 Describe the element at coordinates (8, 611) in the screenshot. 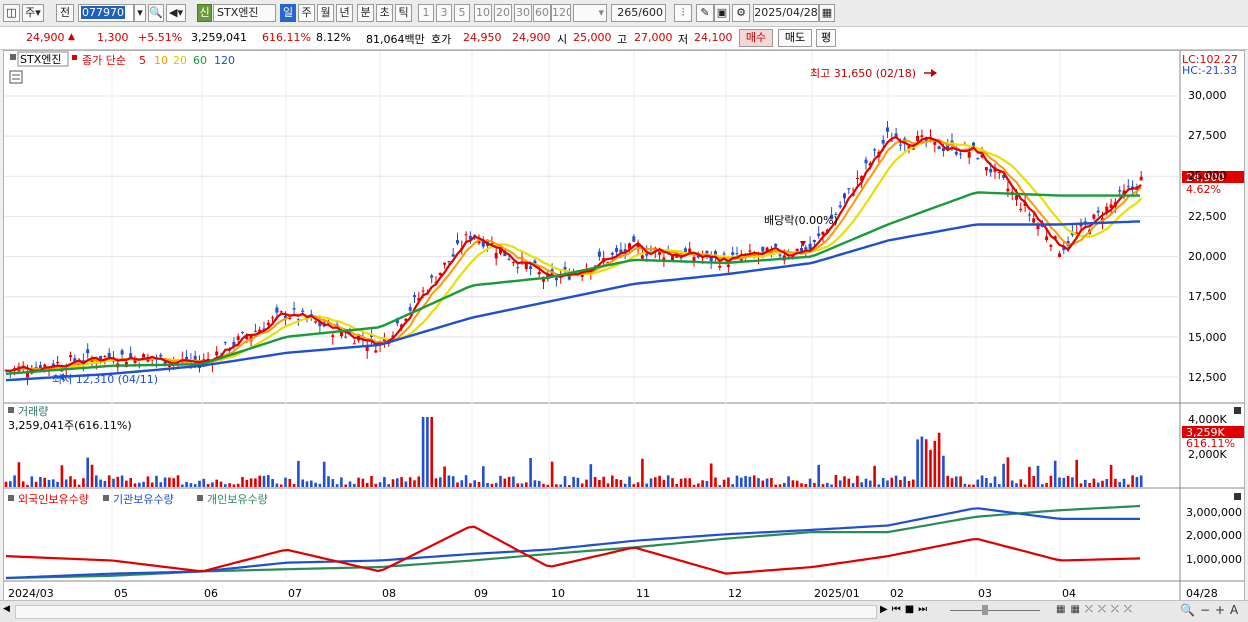

I see `scroll-left-icon: ◀` at that location.